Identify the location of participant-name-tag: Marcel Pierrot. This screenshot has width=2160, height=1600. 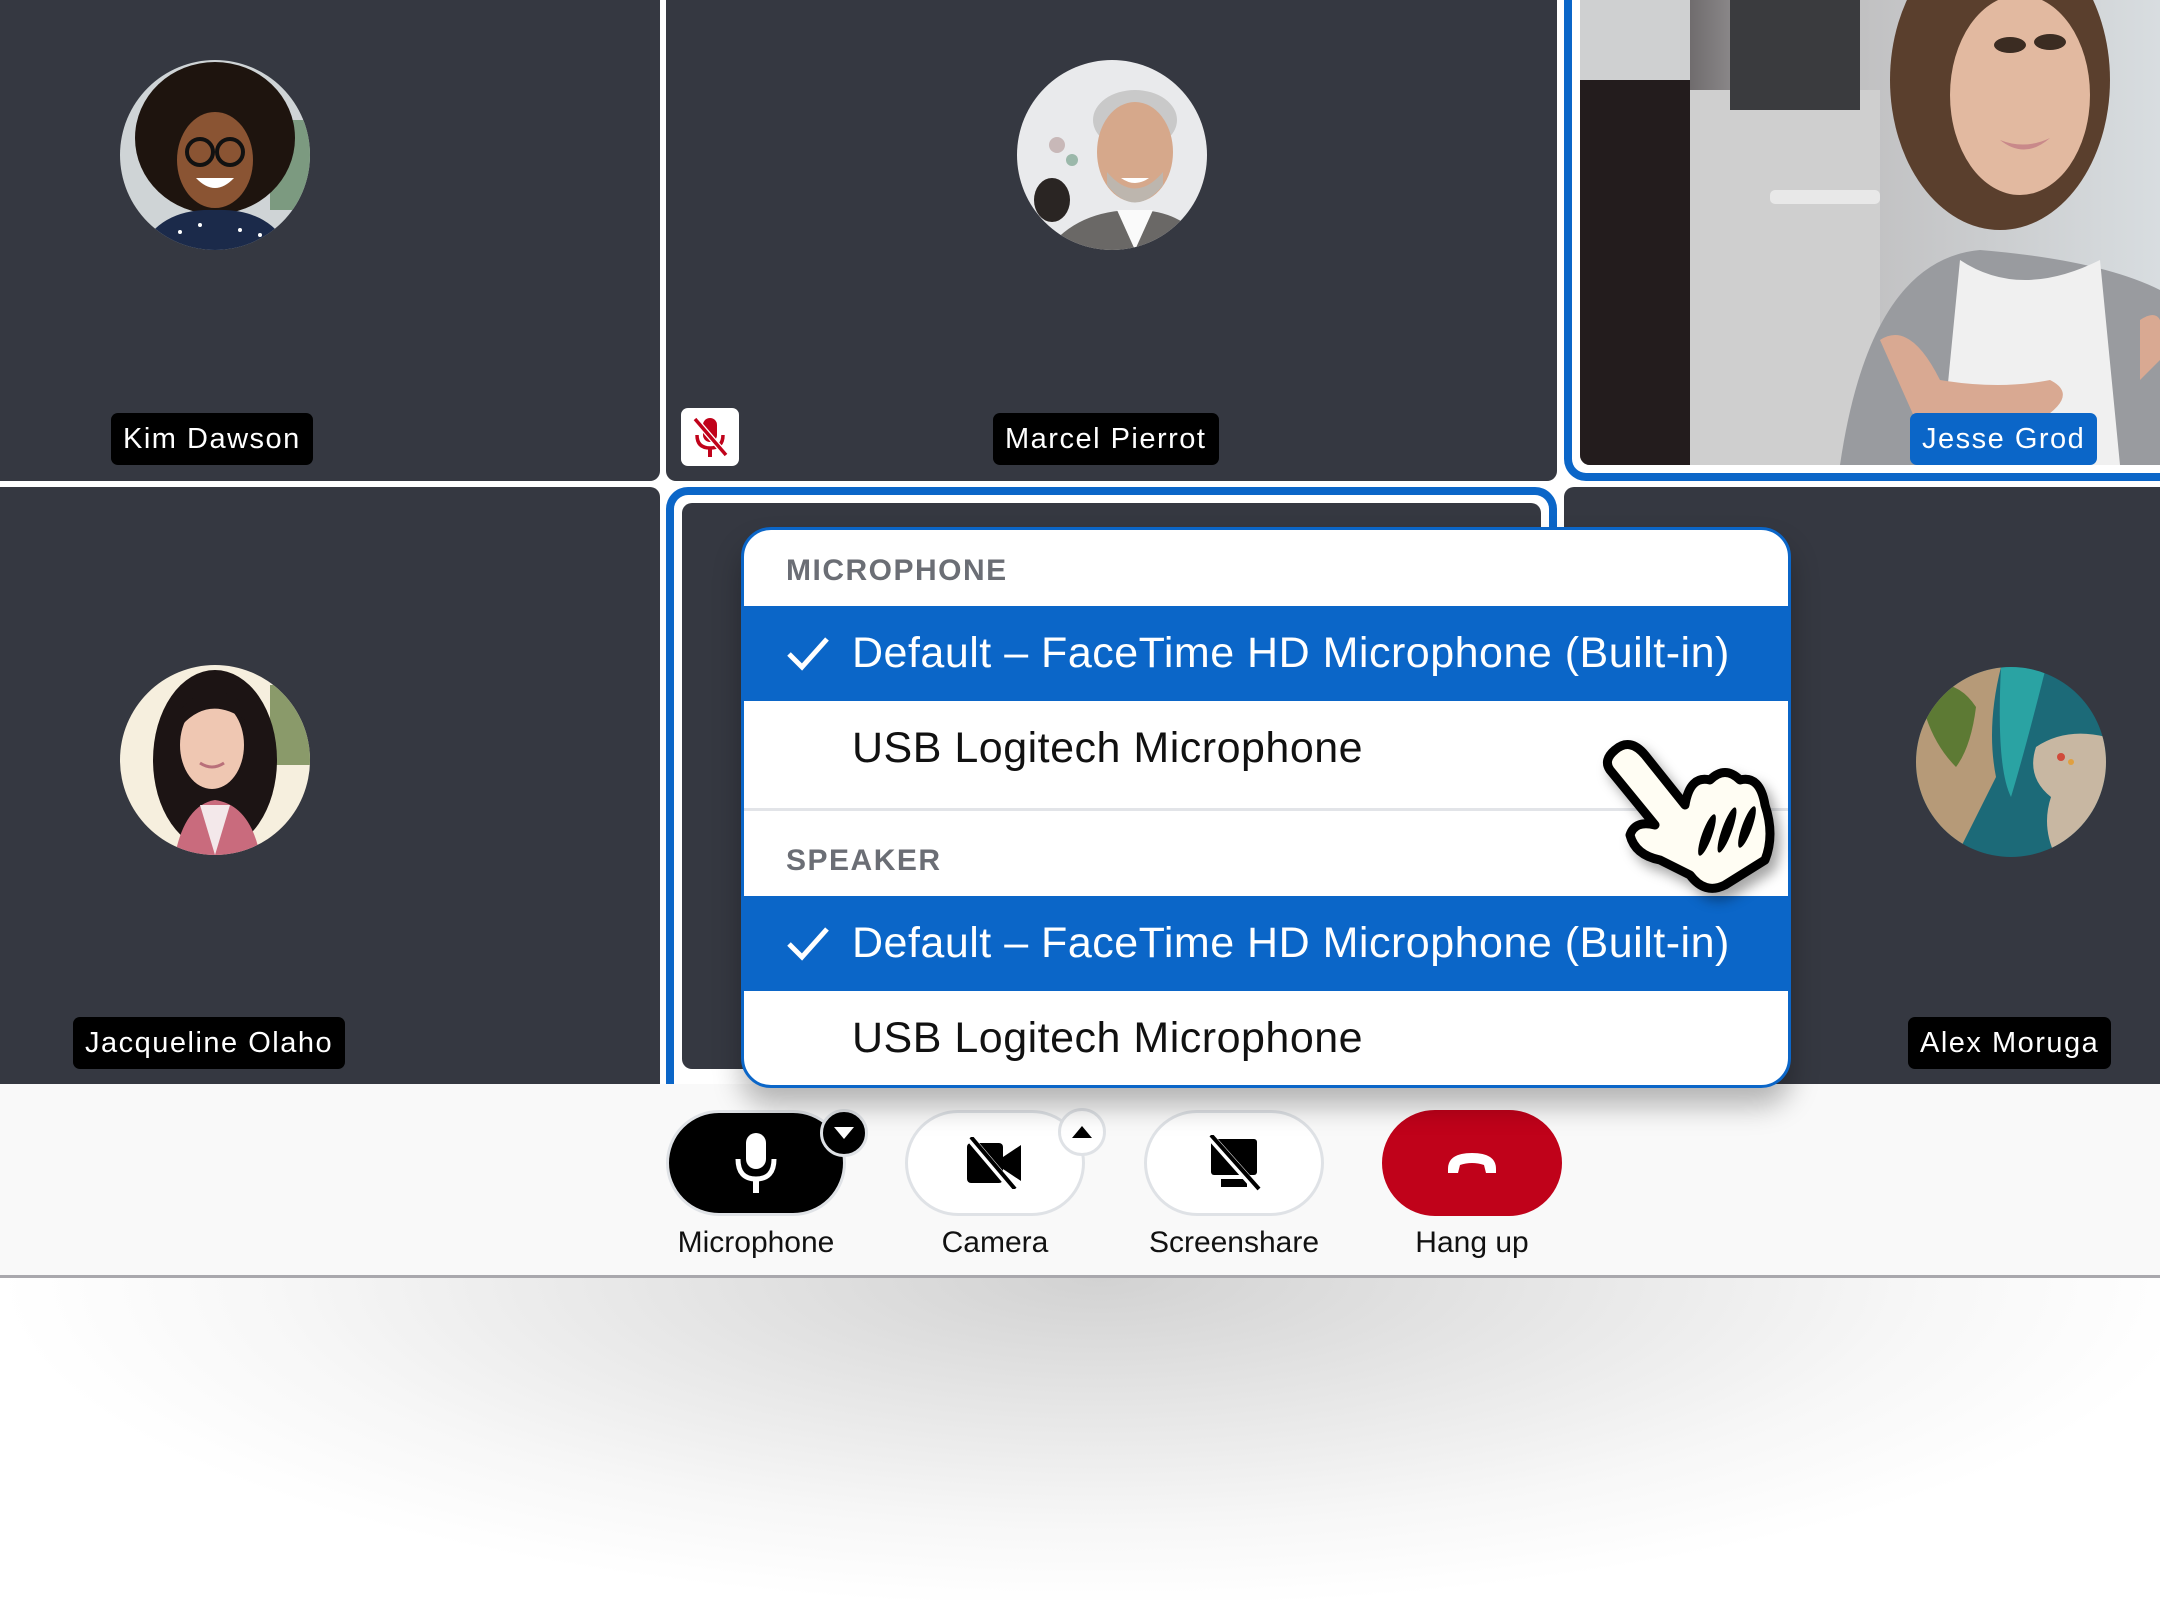
(1106, 439).